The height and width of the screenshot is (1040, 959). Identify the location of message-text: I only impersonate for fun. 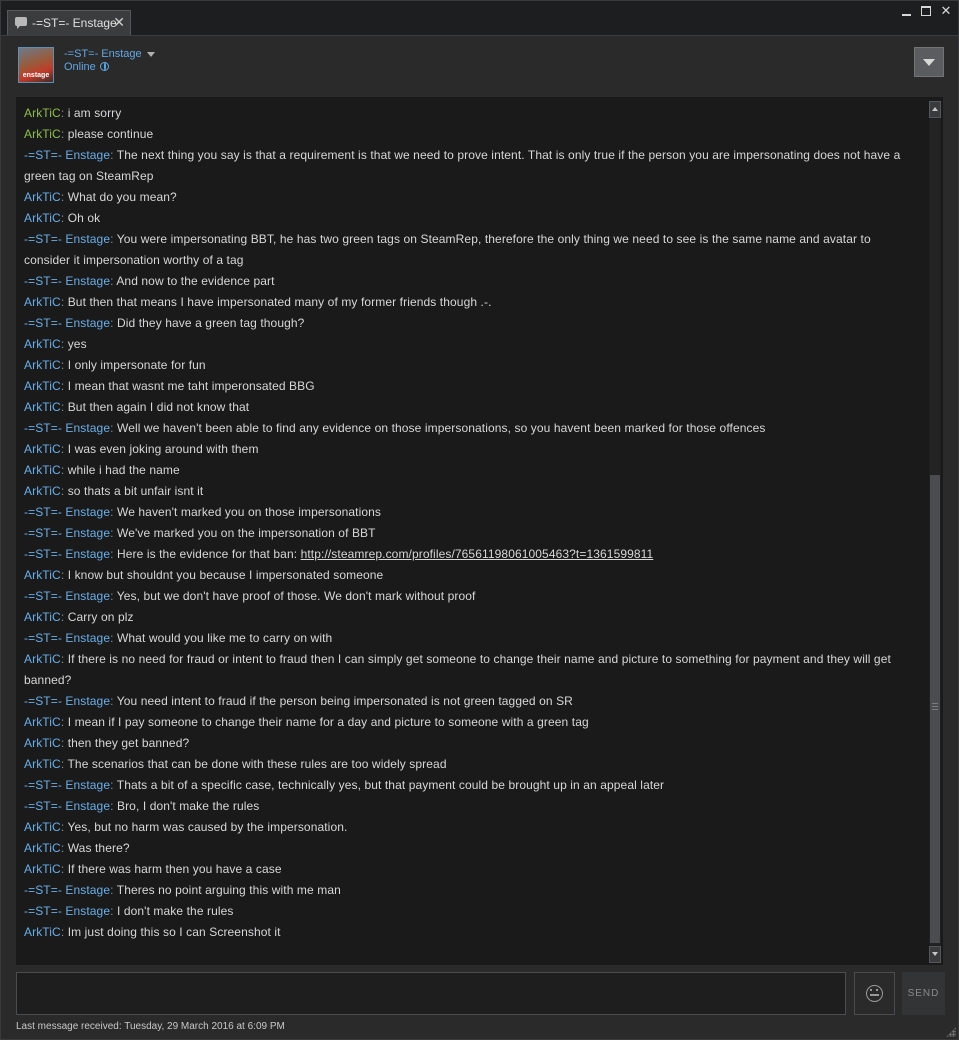
(136, 365).